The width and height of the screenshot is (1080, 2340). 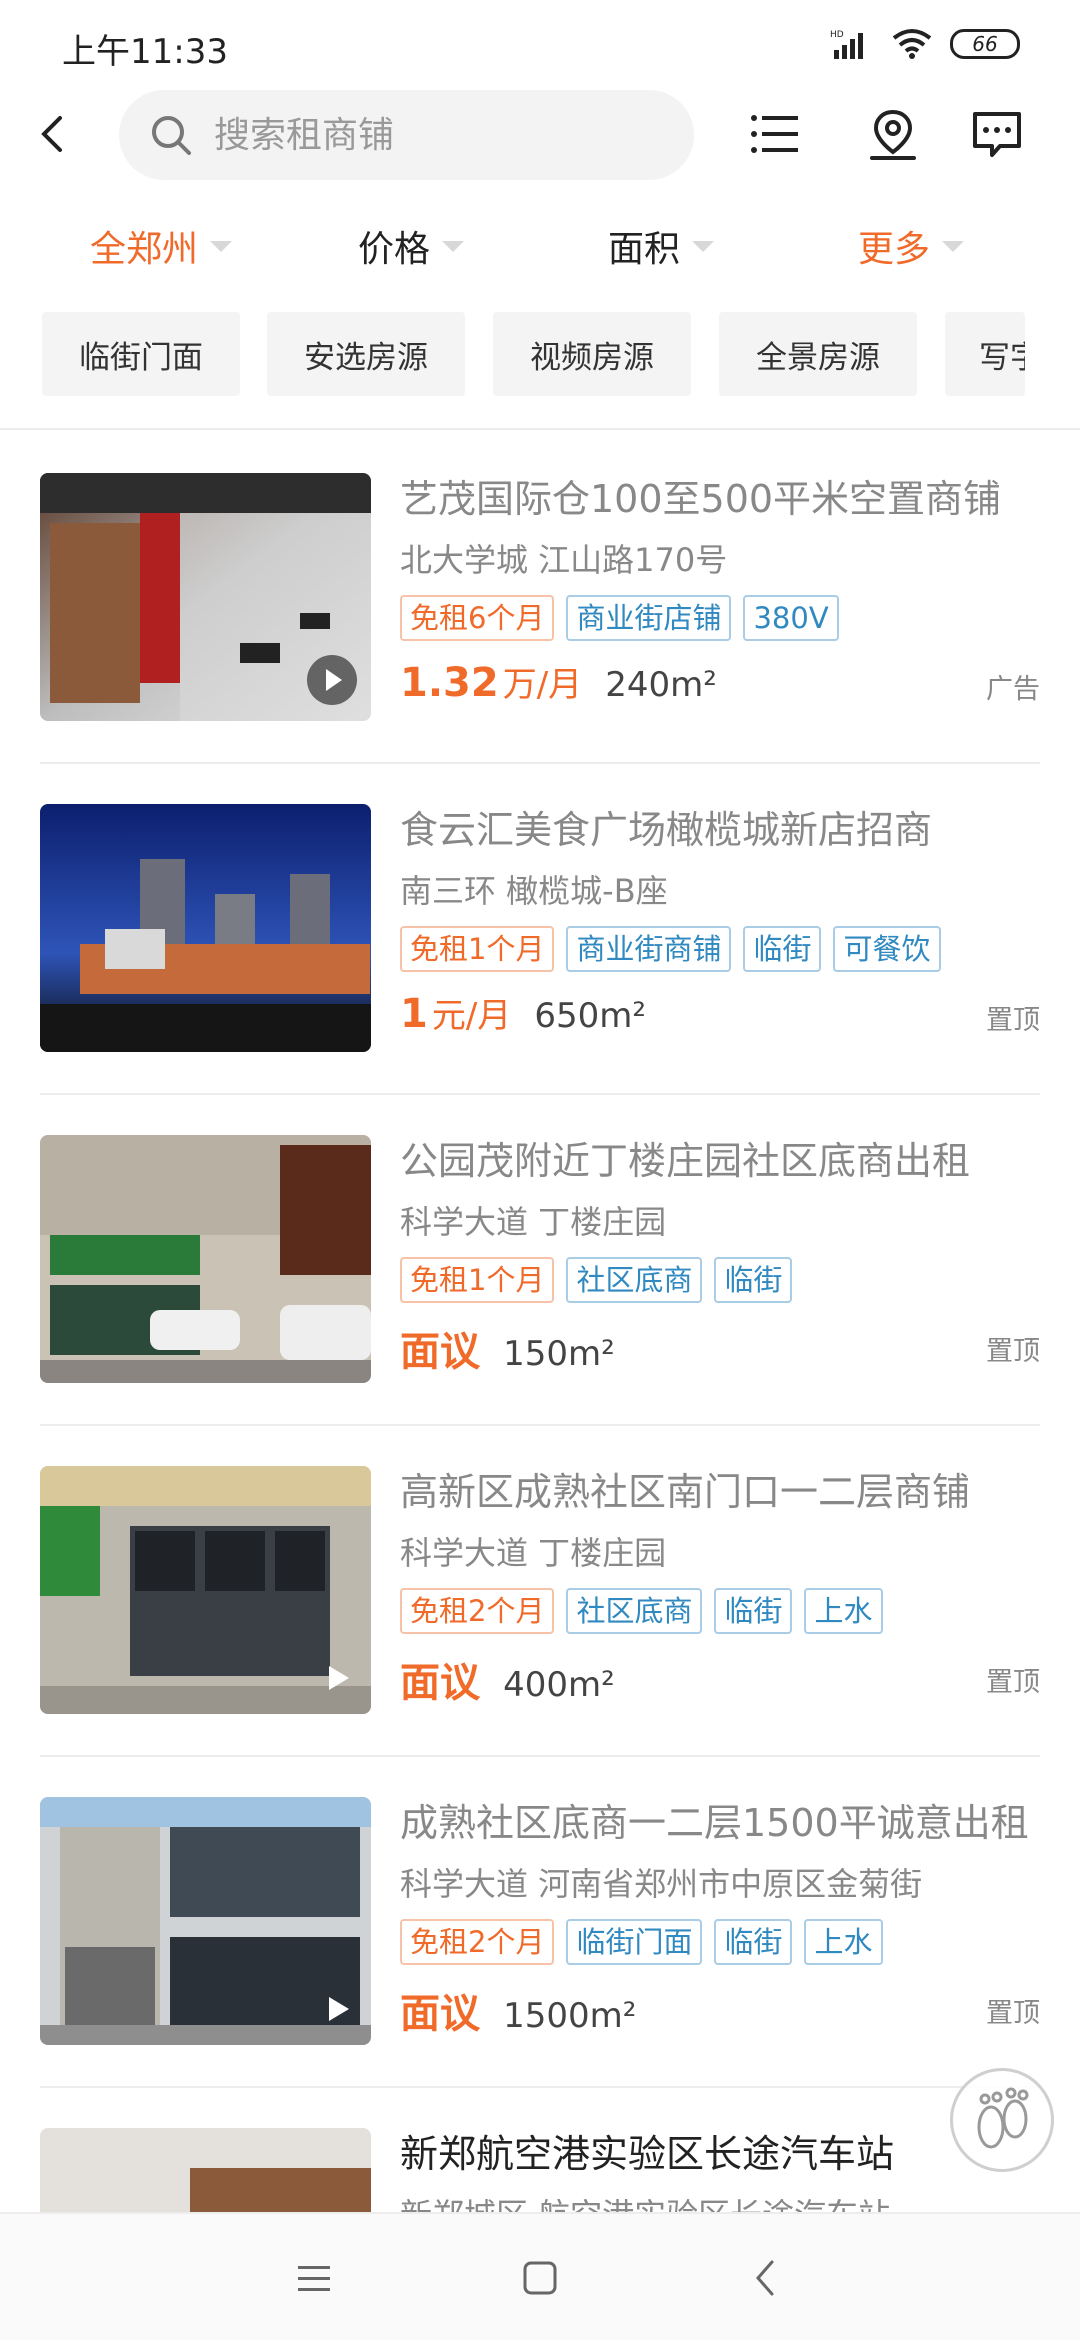 What do you see at coordinates (366, 354) in the screenshot?
I see `quick-tag: 安选房源` at bounding box center [366, 354].